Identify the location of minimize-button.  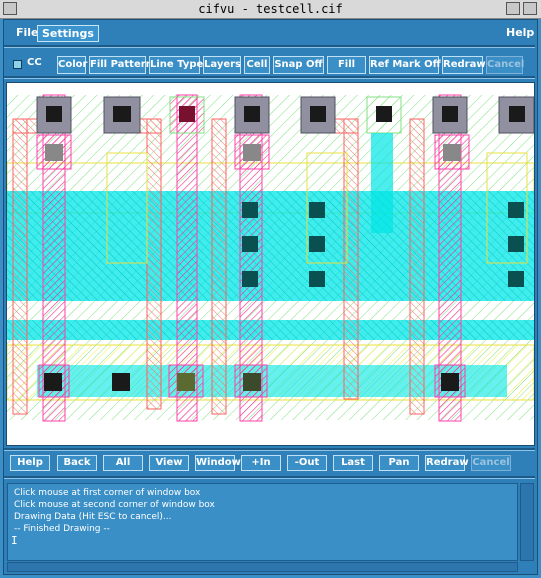
(513, 8).